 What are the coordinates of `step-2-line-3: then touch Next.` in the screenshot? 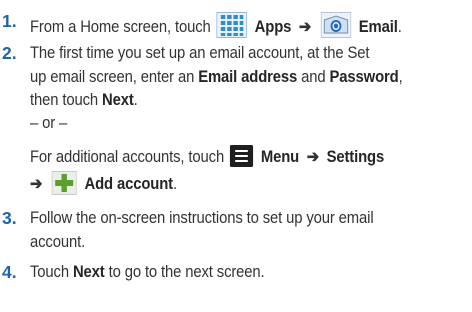 It's located at (84, 100).